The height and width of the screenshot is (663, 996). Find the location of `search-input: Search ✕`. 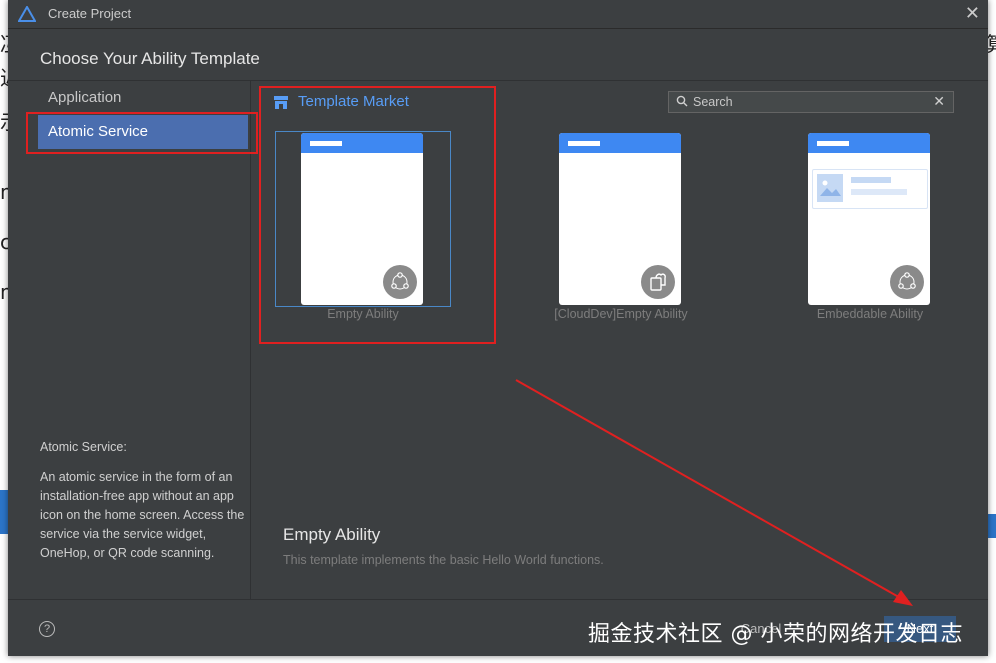

search-input: Search ✕ is located at coordinates (811, 102).